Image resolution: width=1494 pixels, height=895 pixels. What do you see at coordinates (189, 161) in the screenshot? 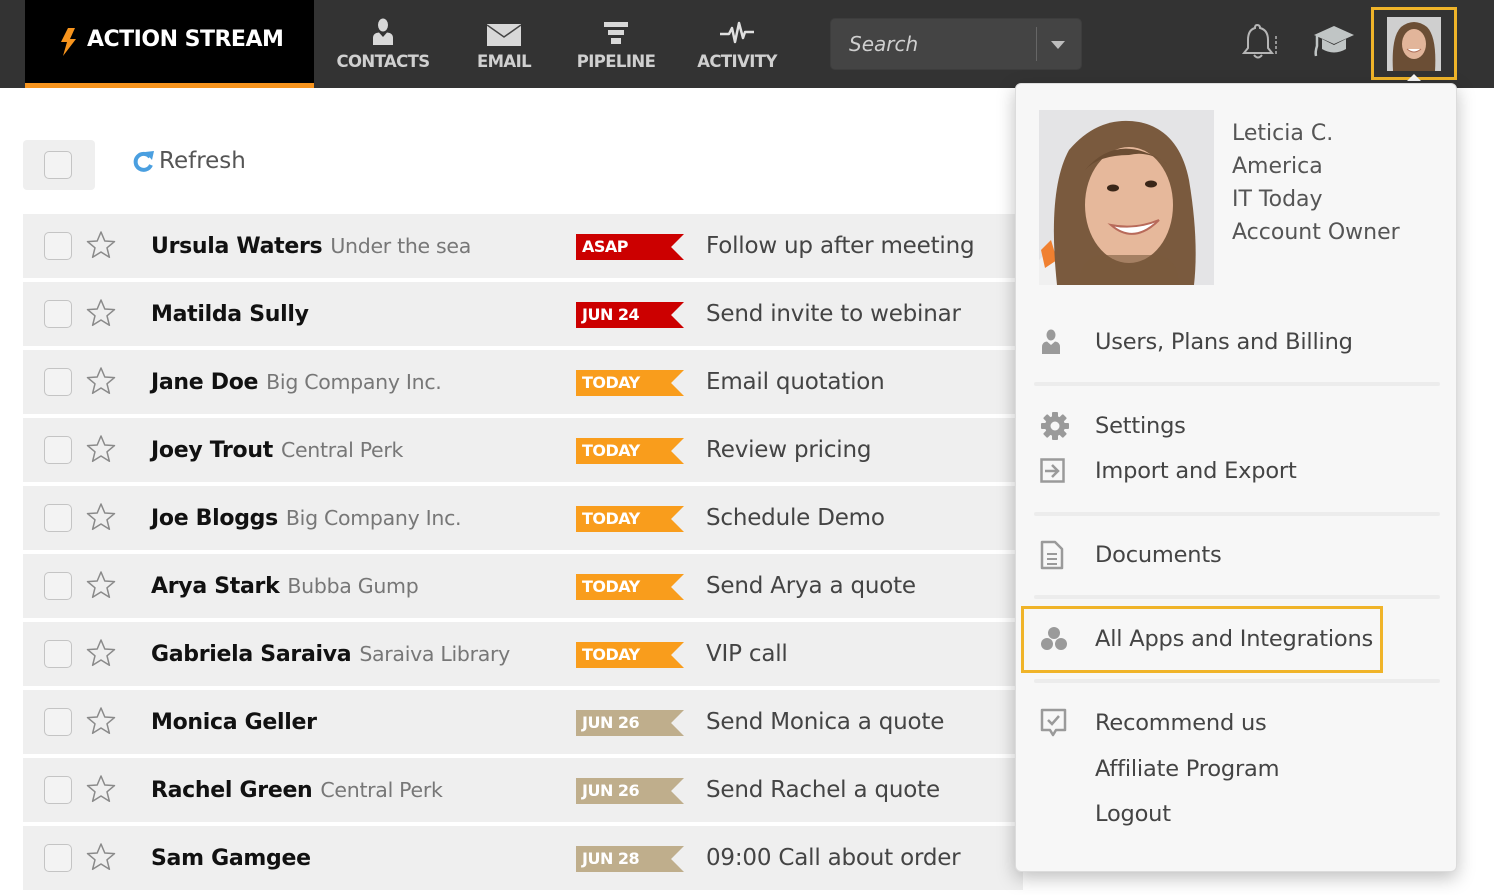
I see `refresh-button: Refresh` at bounding box center [189, 161].